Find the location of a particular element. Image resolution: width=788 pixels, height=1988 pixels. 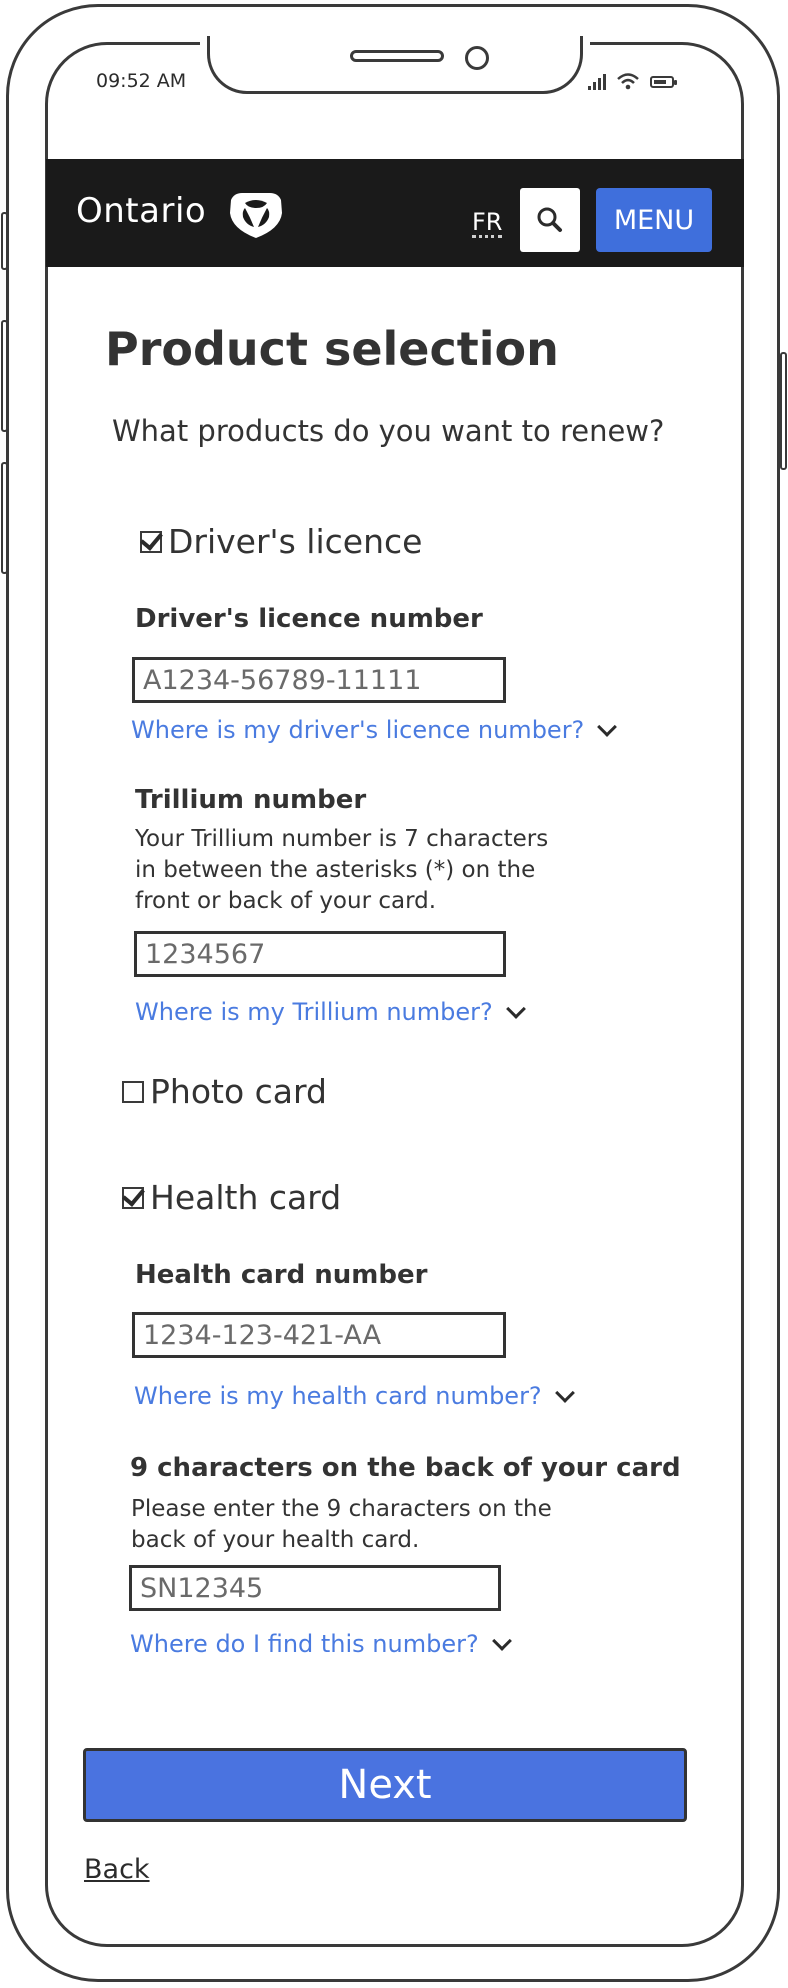

search-icon is located at coordinates (549, 219).